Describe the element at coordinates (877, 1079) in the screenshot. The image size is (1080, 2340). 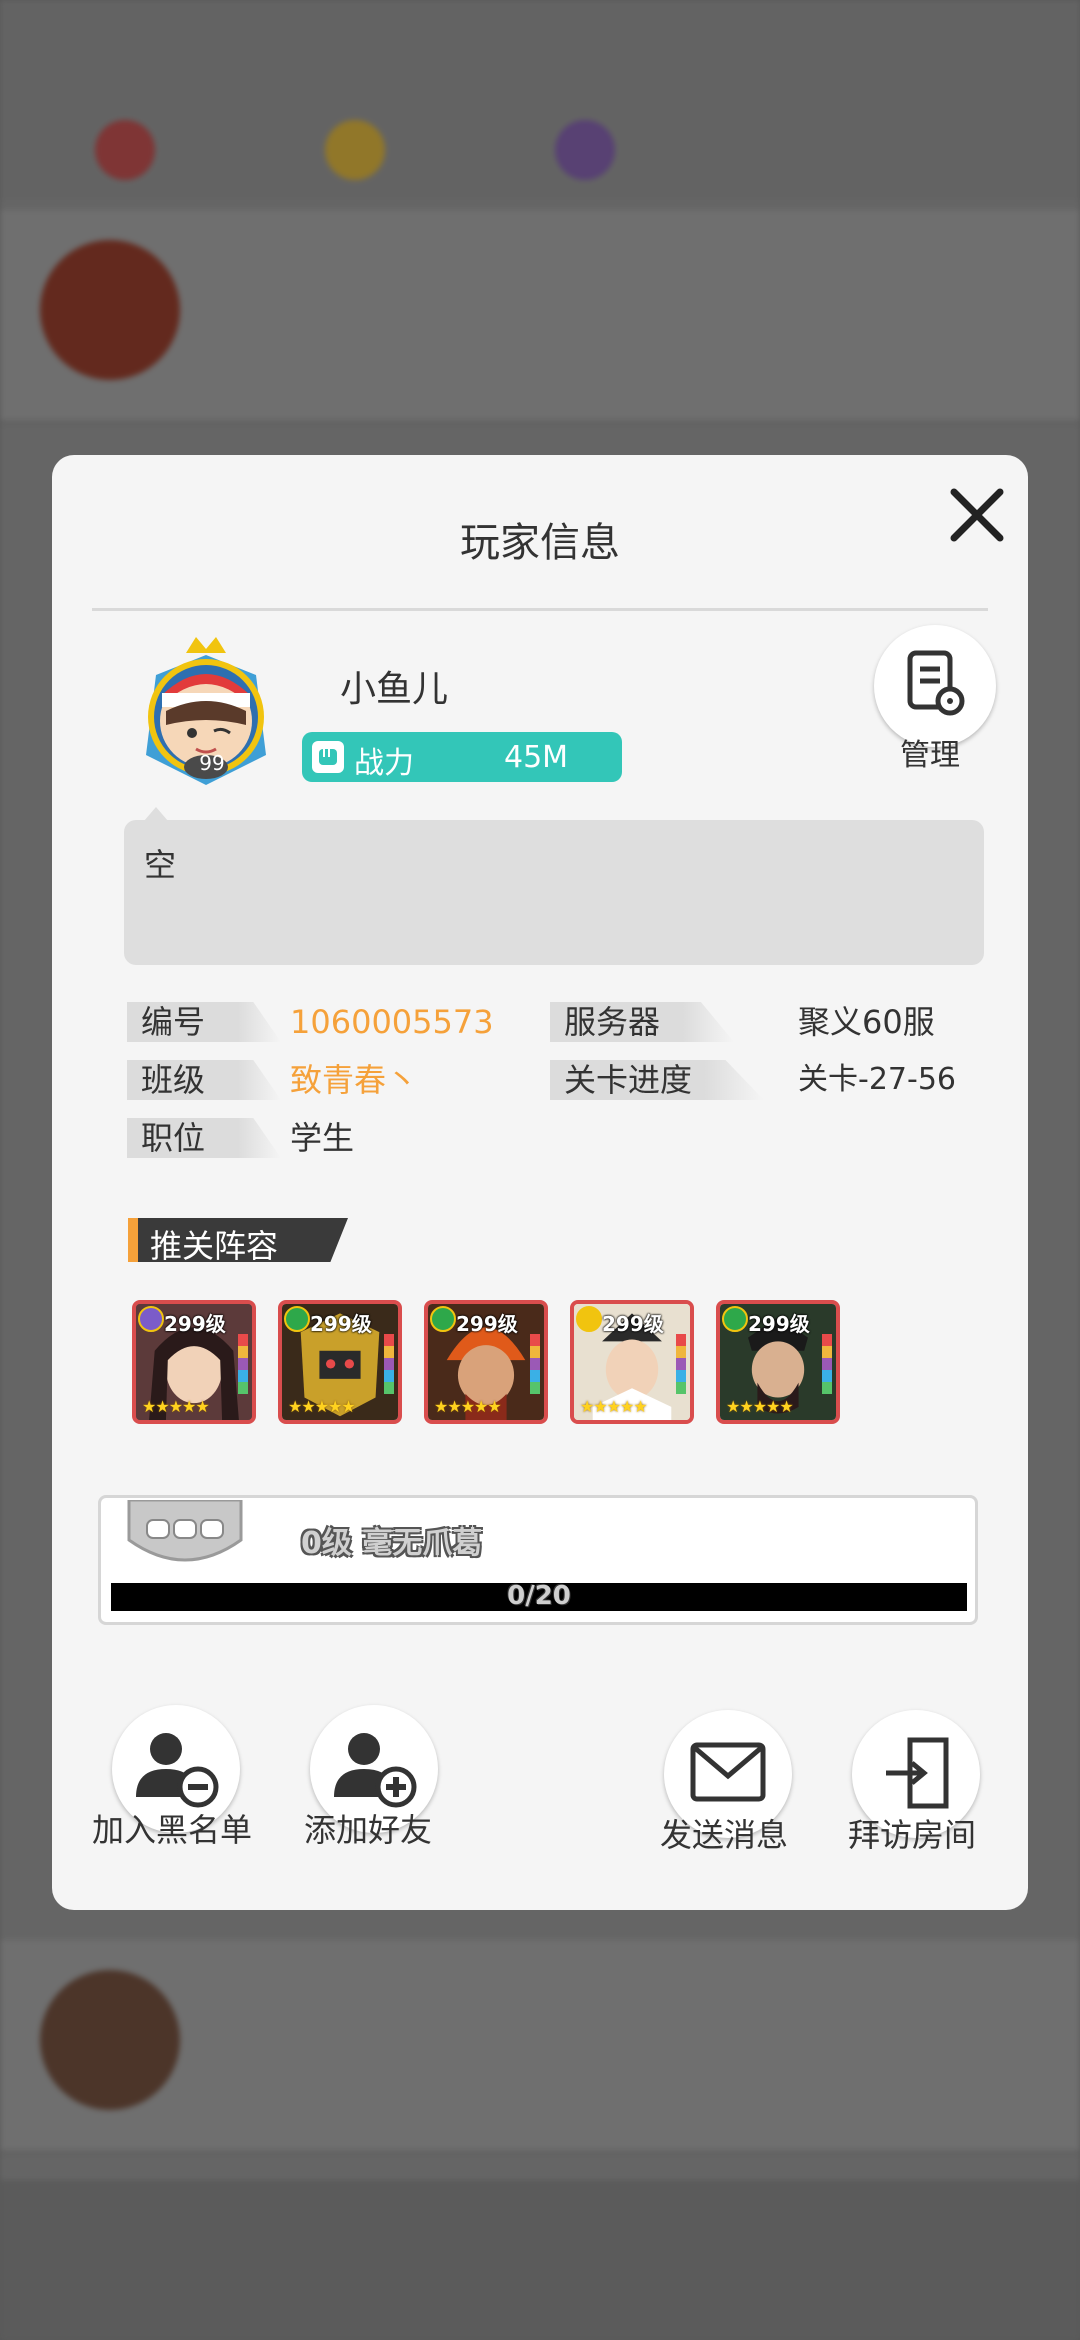
I see `stage-value: 关卡-27-56` at that location.